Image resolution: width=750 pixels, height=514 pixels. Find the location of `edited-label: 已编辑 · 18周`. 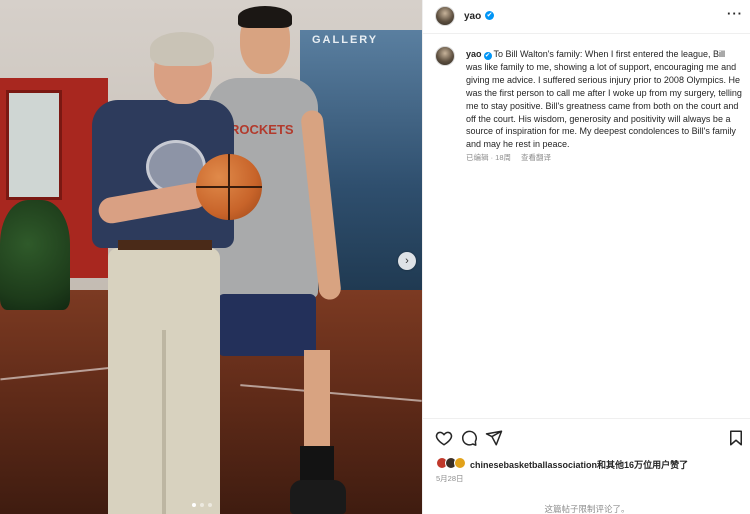

edited-label: 已编辑 · 18周 is located at coordinates (489, 157).